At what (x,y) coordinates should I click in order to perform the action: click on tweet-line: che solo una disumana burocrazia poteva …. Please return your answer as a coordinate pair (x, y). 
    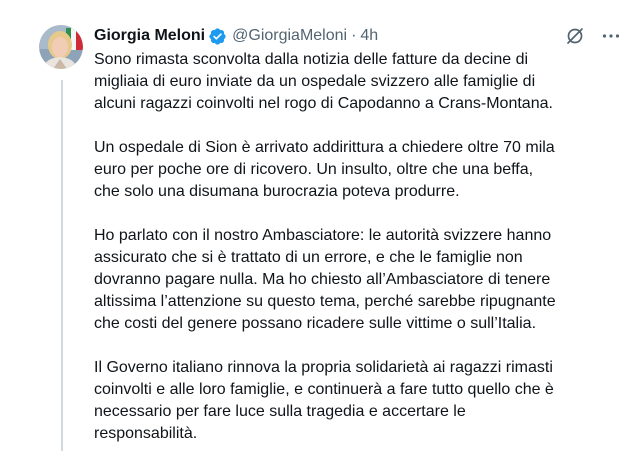
    Looking at the image, I should click on (277, 191).